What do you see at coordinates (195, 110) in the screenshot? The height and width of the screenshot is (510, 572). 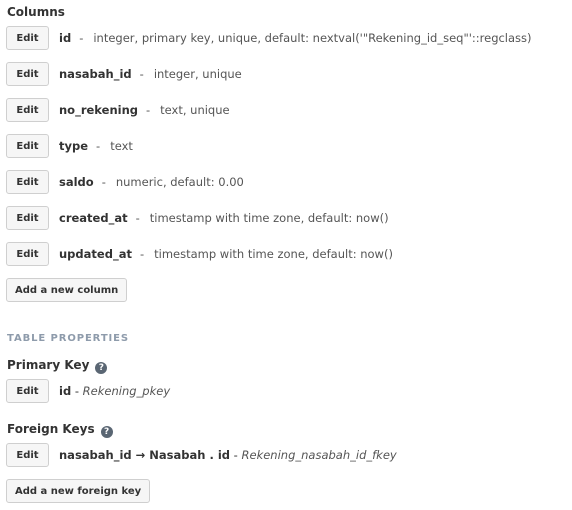 I see `column-description: text, unique` at bounding box center [195, 110].